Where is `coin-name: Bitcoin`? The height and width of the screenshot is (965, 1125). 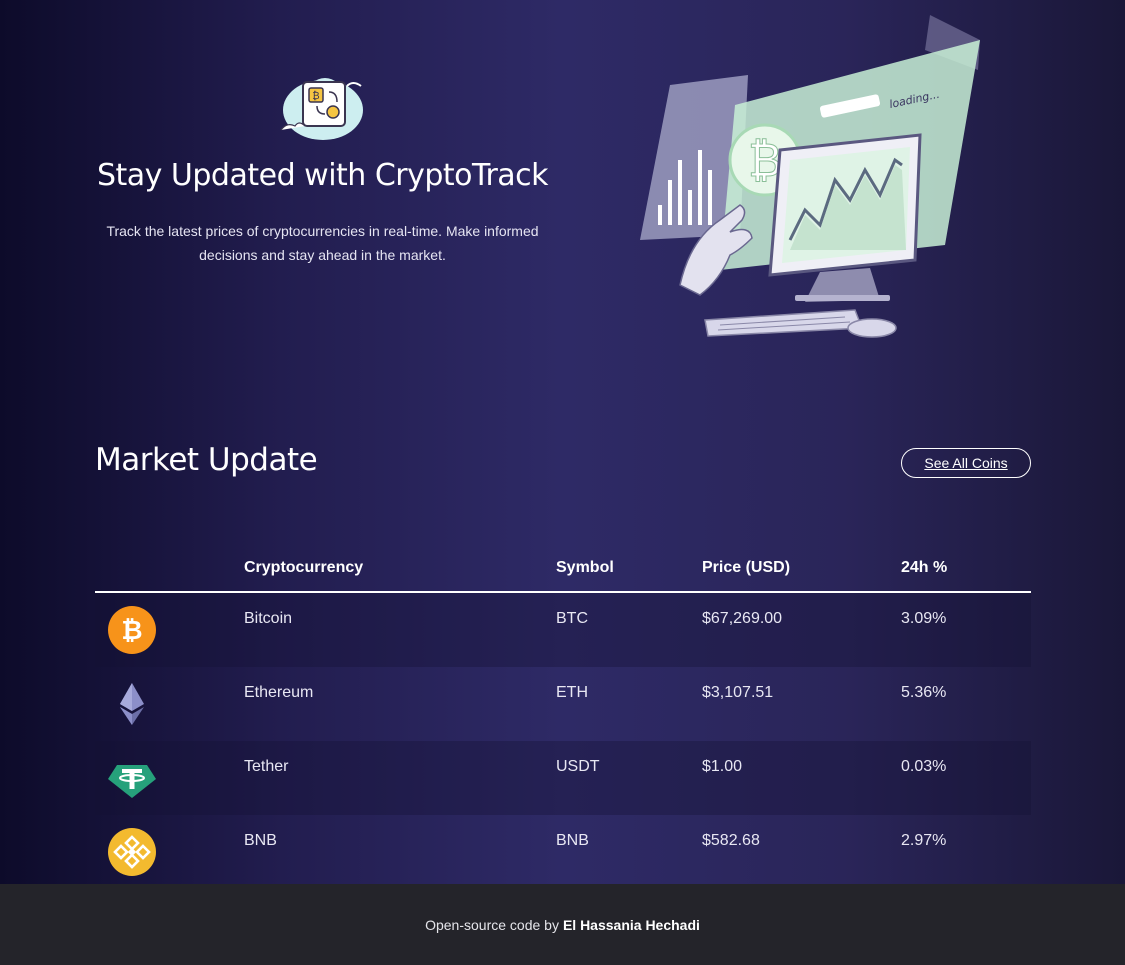
coin-name: Bitcoin is located at coordinates (268, 618).